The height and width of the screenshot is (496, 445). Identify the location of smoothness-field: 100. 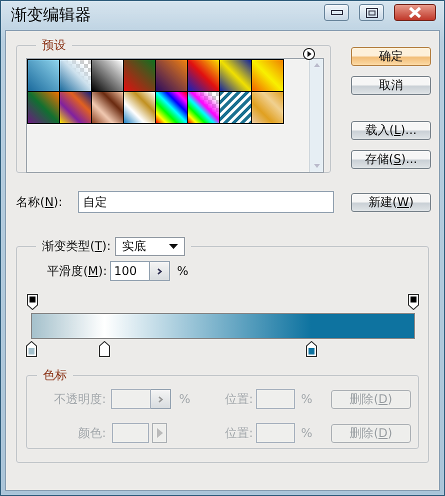
(130, 271).